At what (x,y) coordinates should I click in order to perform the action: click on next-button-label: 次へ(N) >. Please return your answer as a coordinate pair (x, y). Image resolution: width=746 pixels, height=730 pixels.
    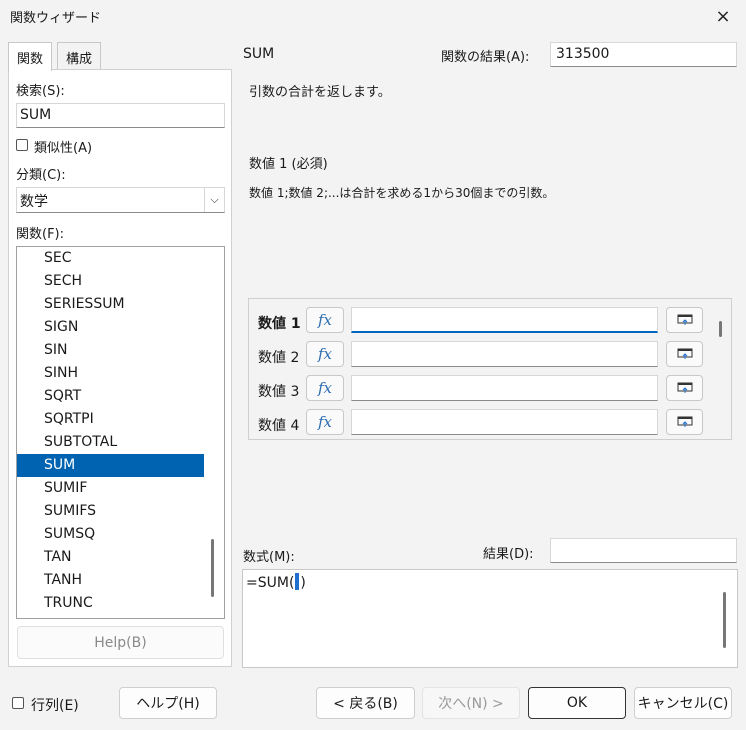
    Looking at the image, I should click on (471, 704).